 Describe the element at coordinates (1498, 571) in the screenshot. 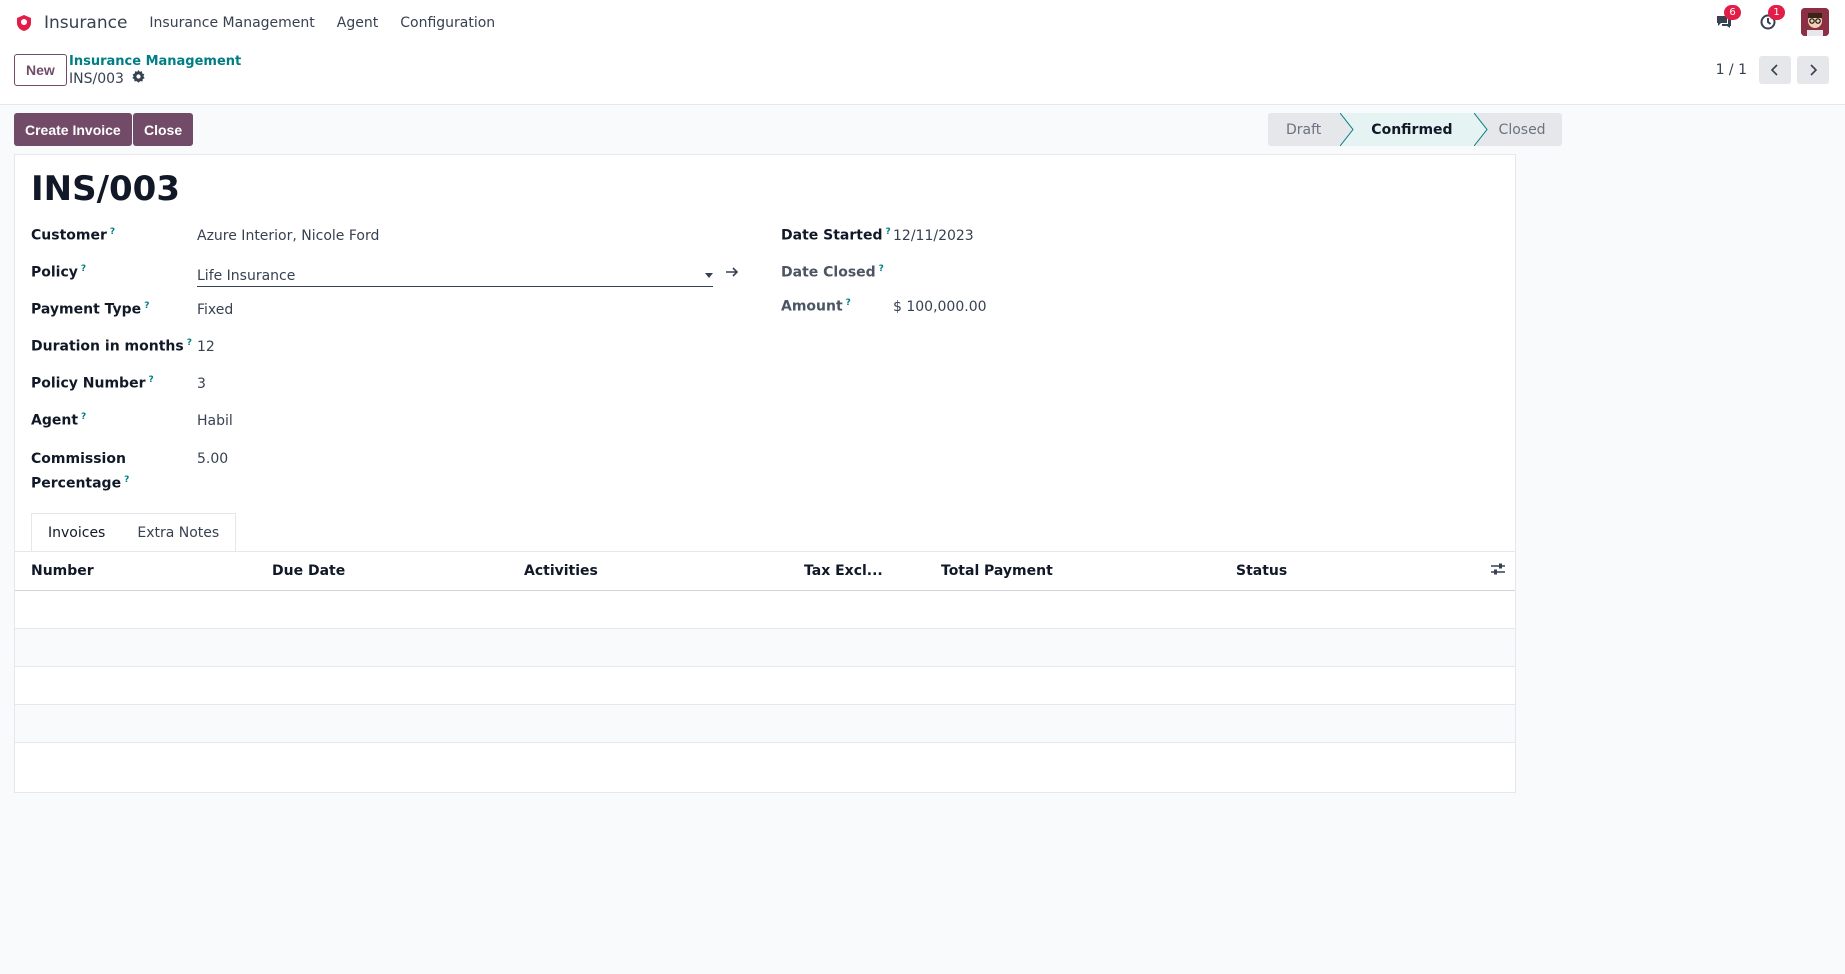

I see `optional-columns-icon` at that location.